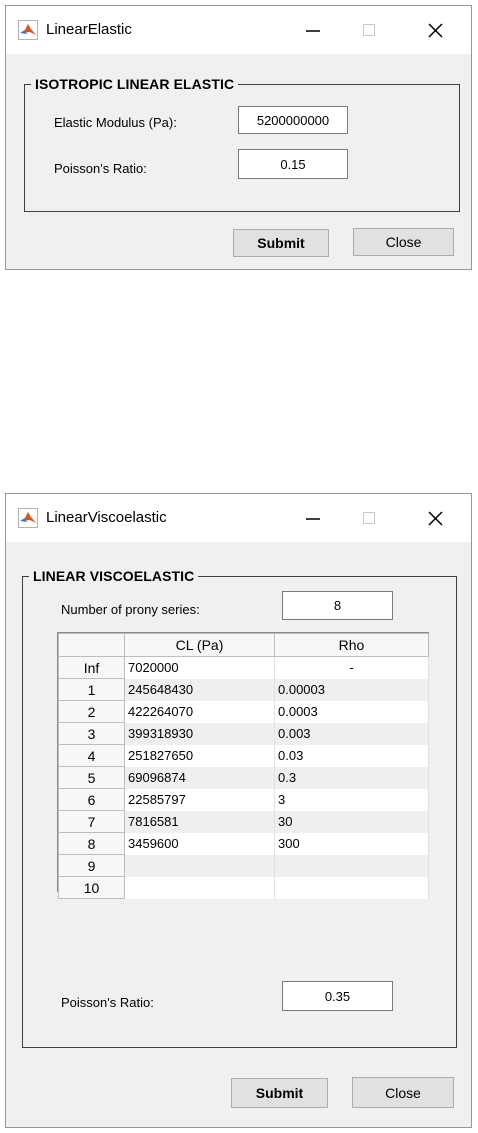  I want to click on rho-cell: 30, so click(351, 821).